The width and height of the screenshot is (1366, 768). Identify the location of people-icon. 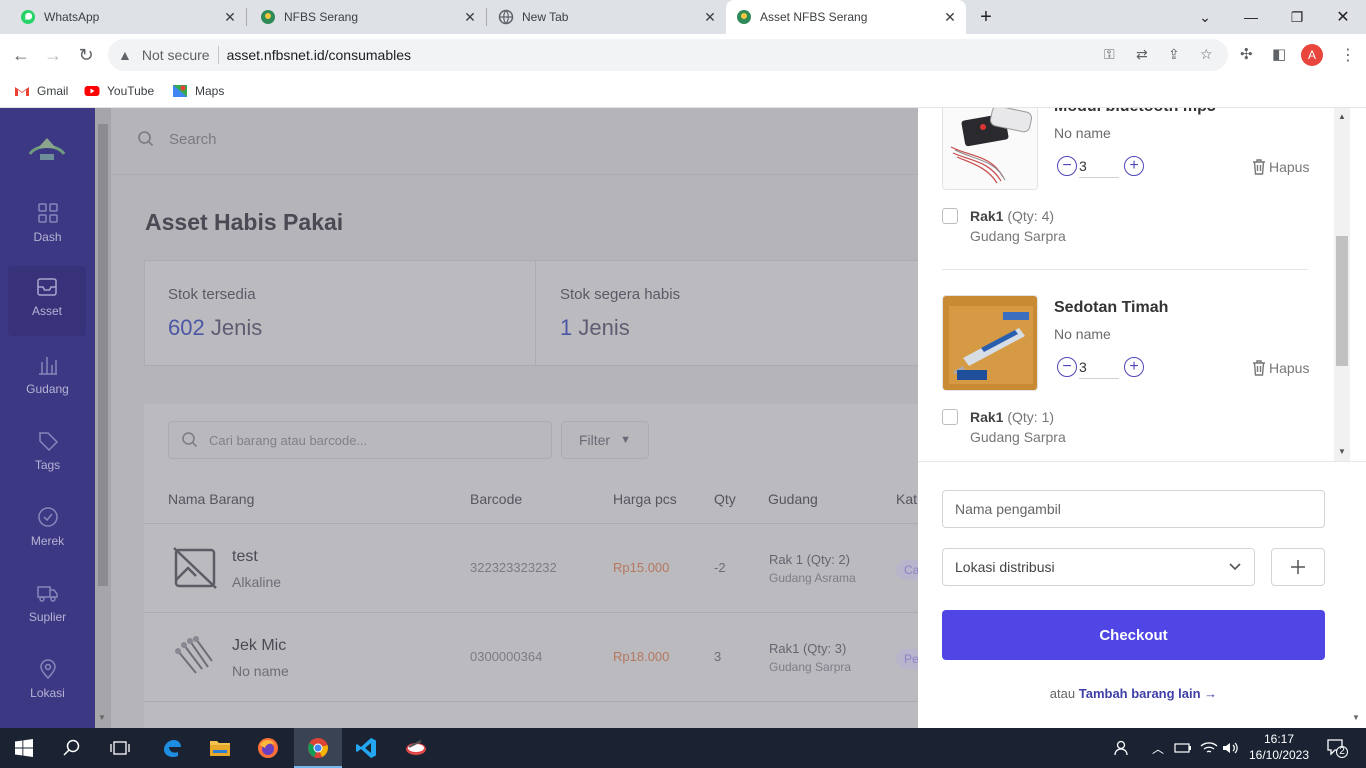
(1123, 748).